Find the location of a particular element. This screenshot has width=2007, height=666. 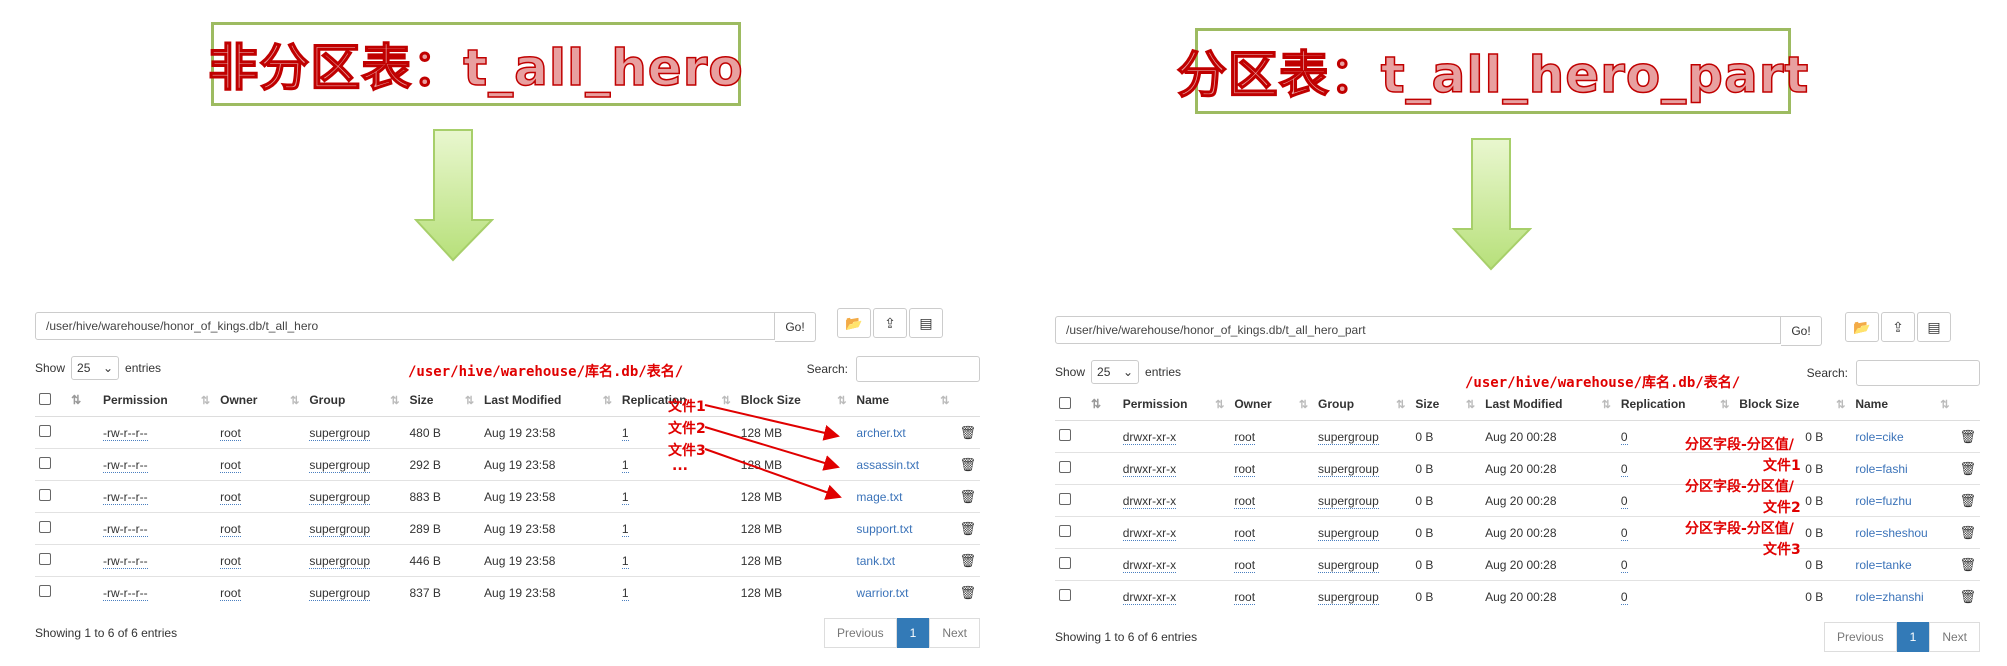

dir-name-link: role=fashi is located at coordinates (1881, 469).